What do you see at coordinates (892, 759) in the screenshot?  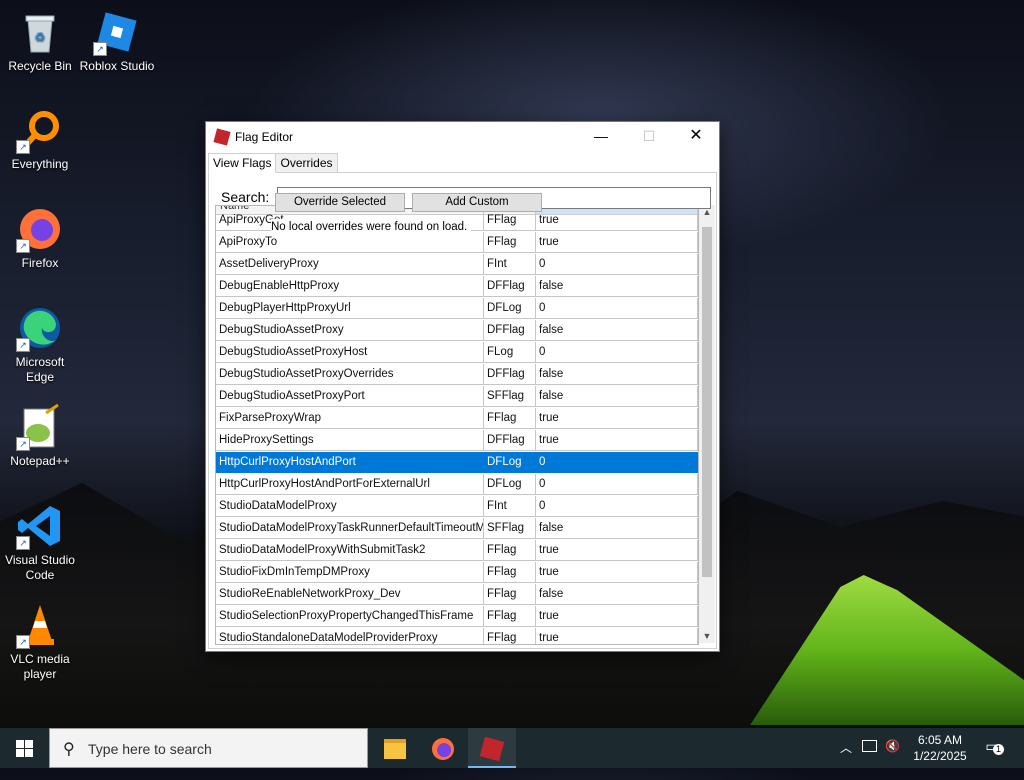 I see `volume-muted-icon: 🔇` at bounding box center [892, 759].